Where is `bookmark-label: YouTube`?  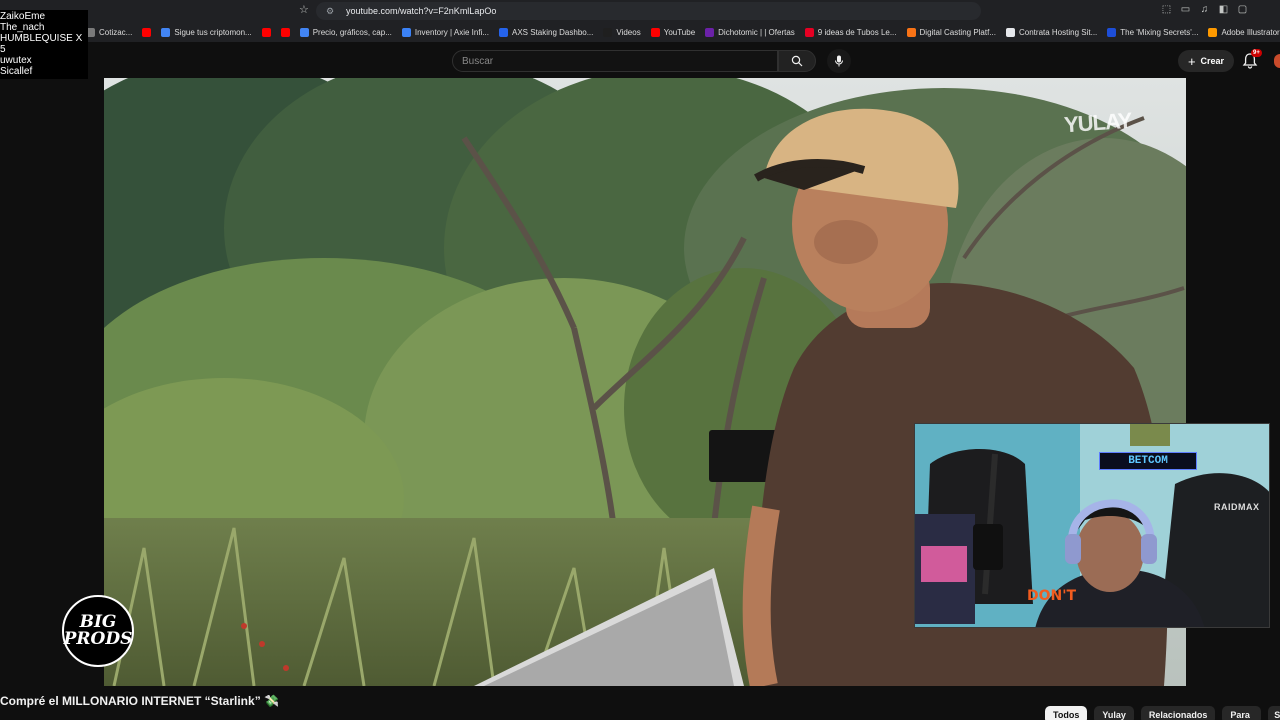 bookmark-label: YouTube is located at coordinates (679, 32).